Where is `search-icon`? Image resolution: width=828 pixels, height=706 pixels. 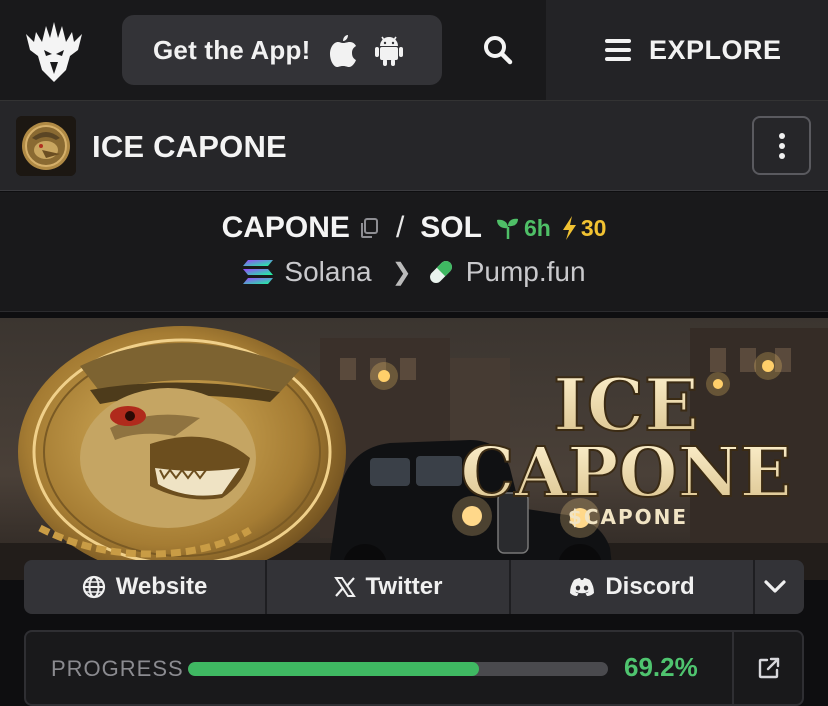 search-icon is located at coordinates (497, 50).